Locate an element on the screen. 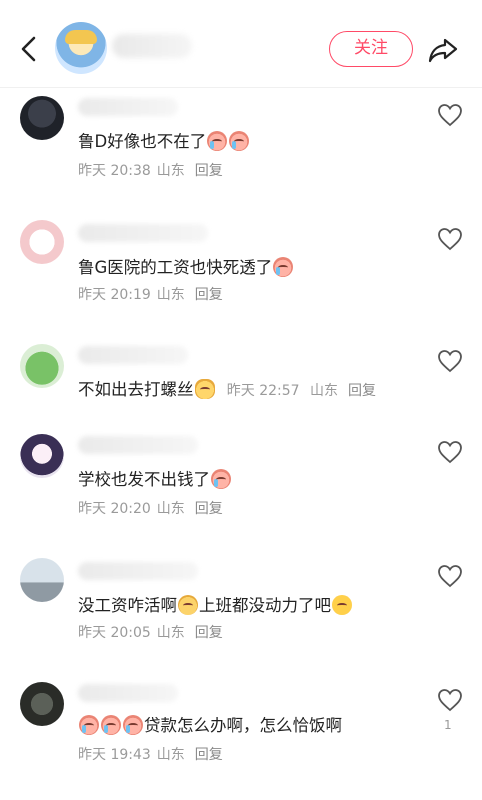  back-arrow-icon is located at coordinates (29, 49).